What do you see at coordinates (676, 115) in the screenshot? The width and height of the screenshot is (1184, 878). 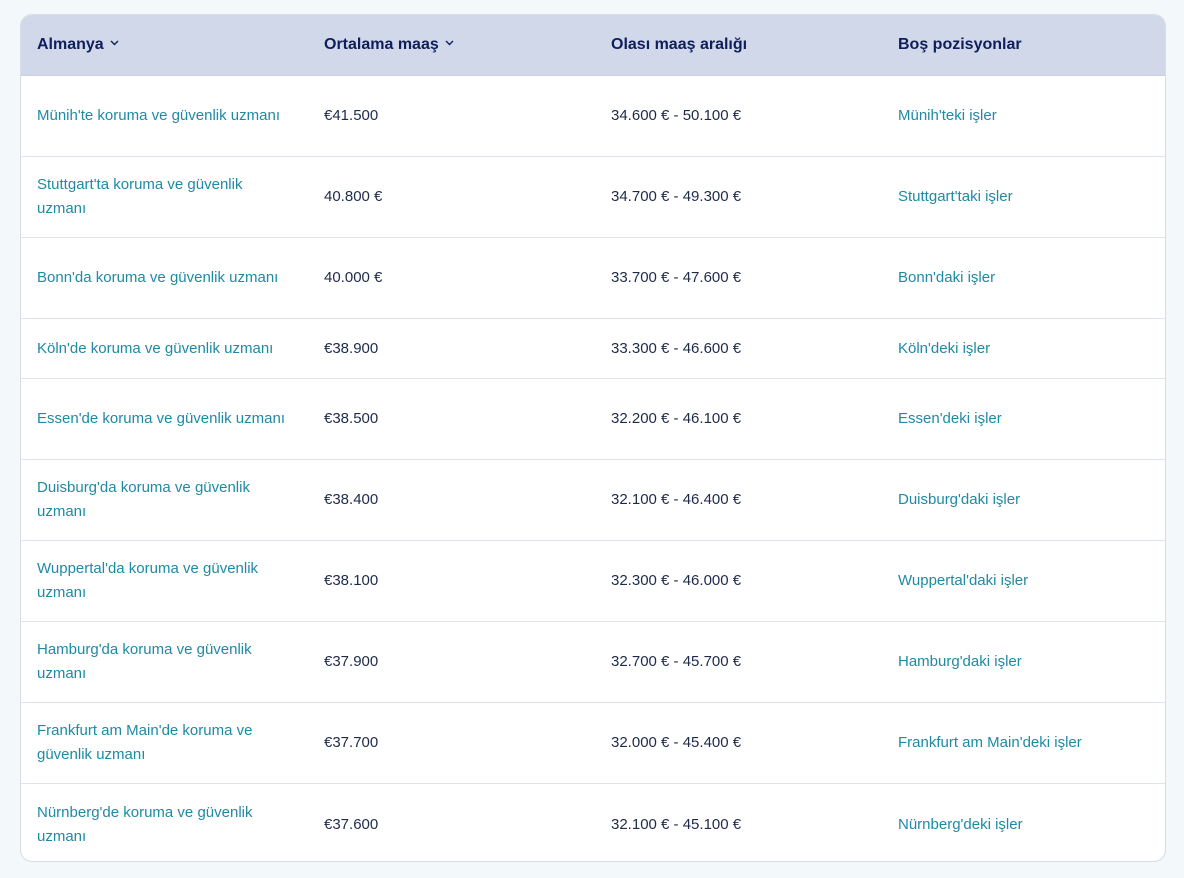 I see `salary-range: 34.600 € - 50.100 €` at bounding box center [676, 115].